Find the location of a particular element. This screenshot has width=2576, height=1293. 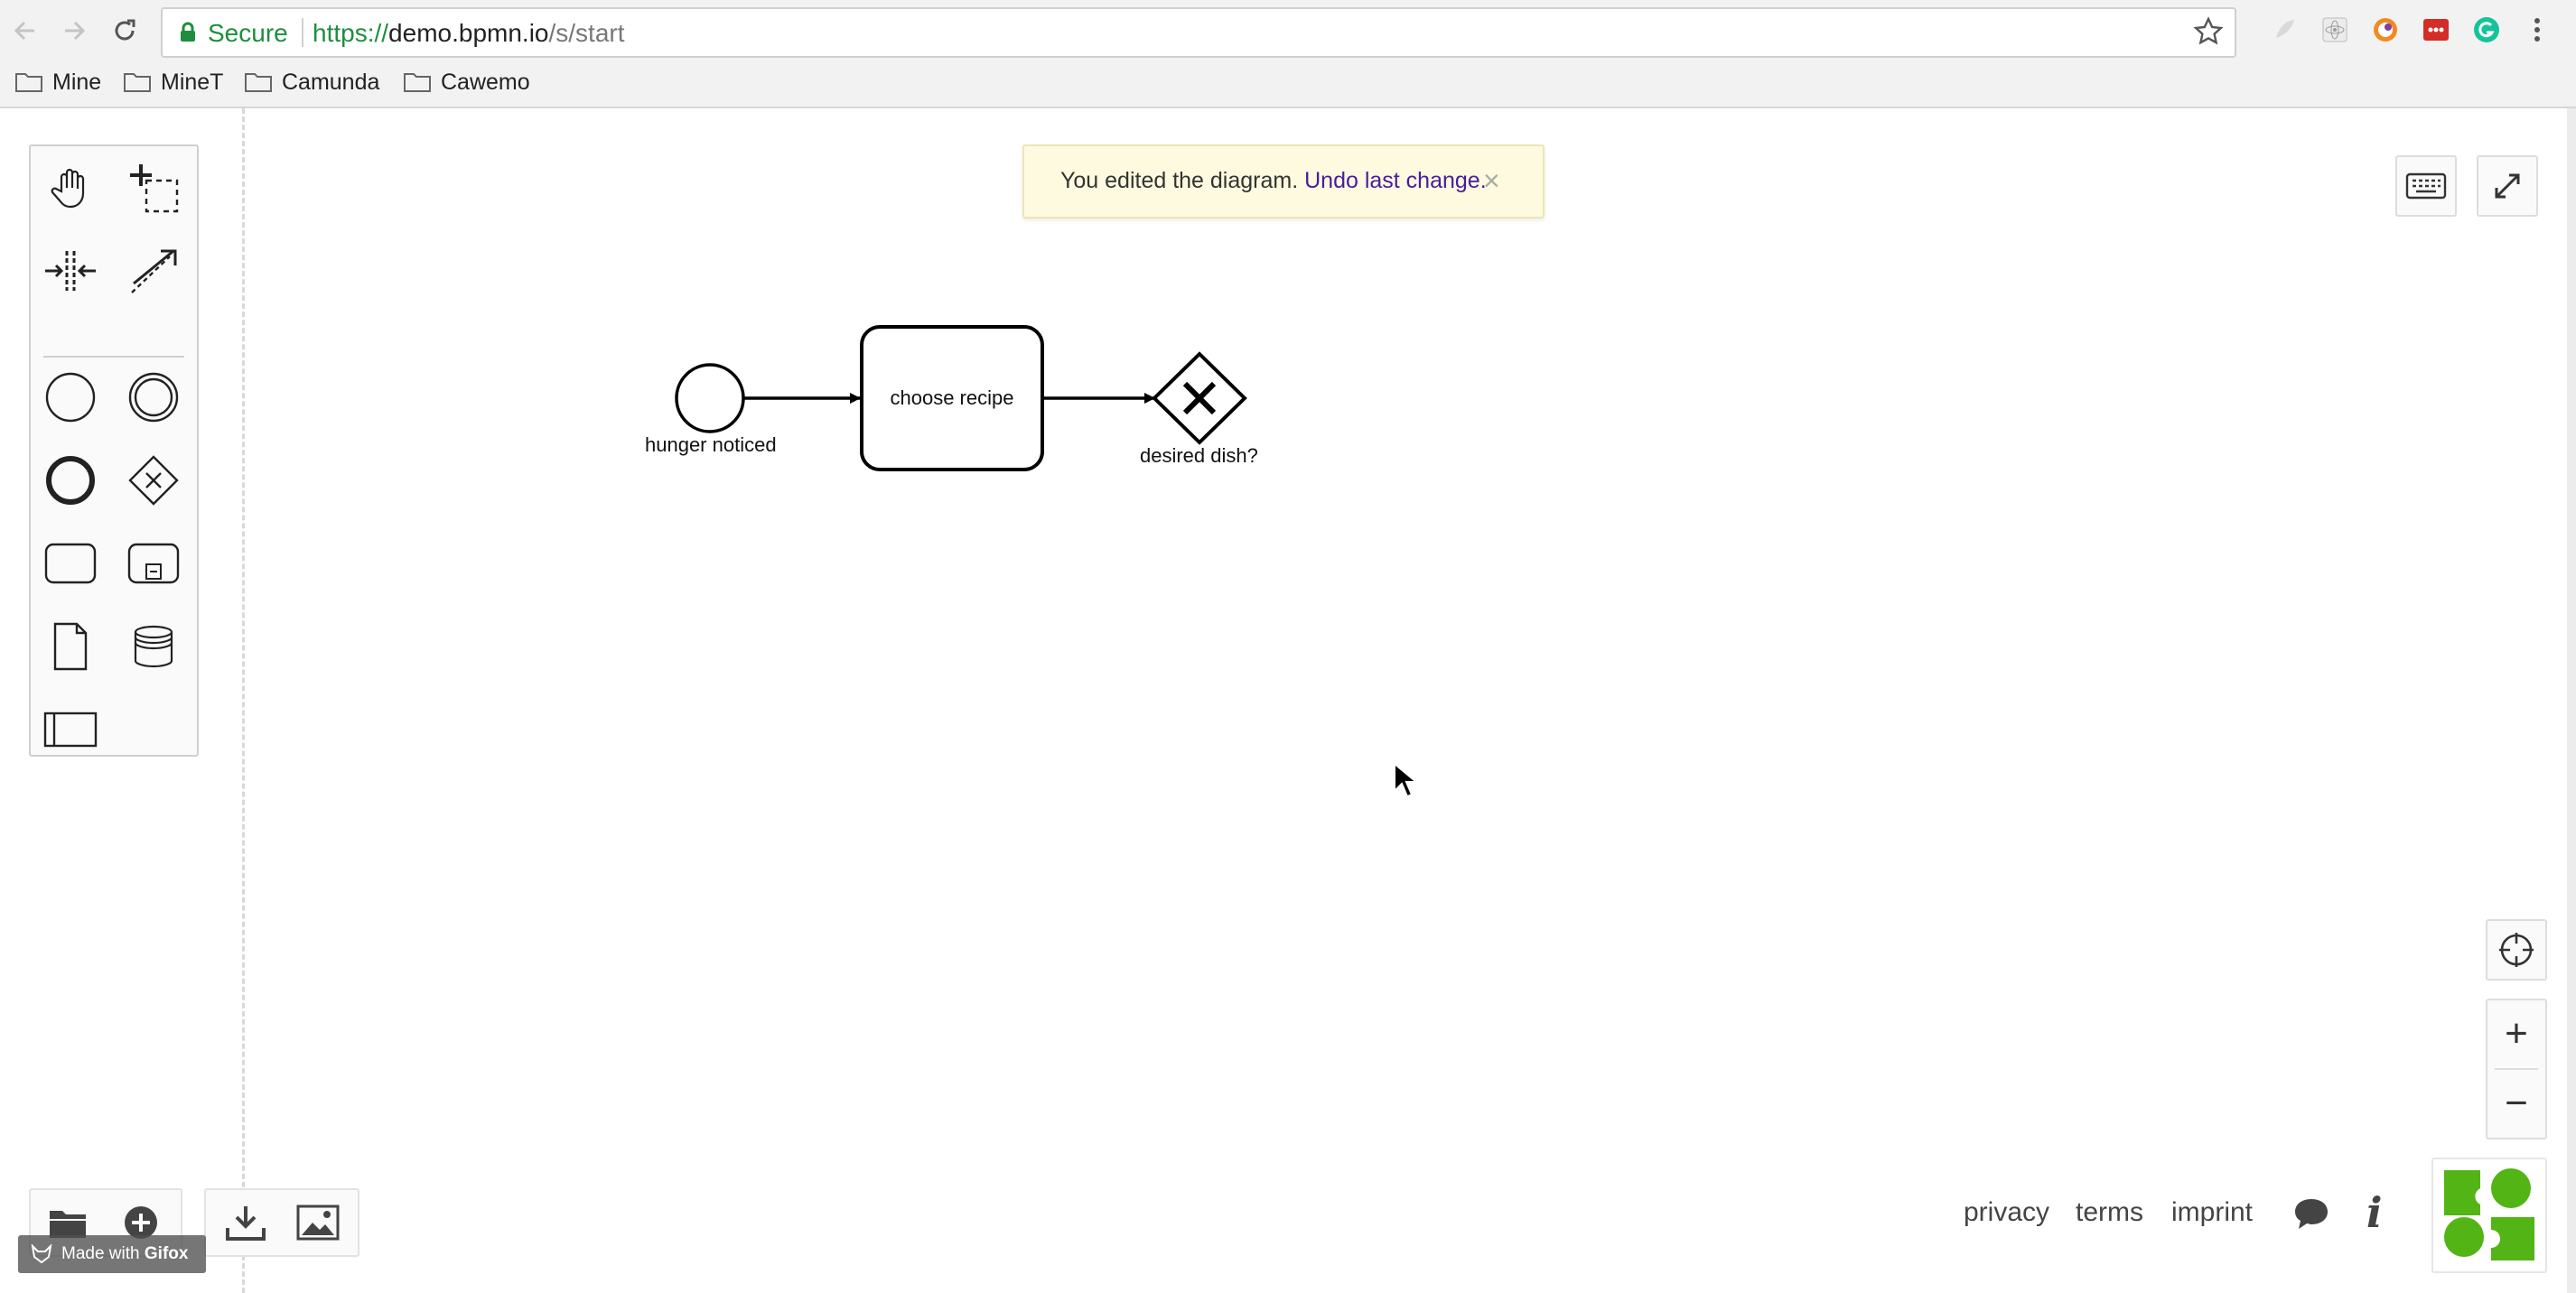

omnibox-divider is located at coordinates (302, 32).